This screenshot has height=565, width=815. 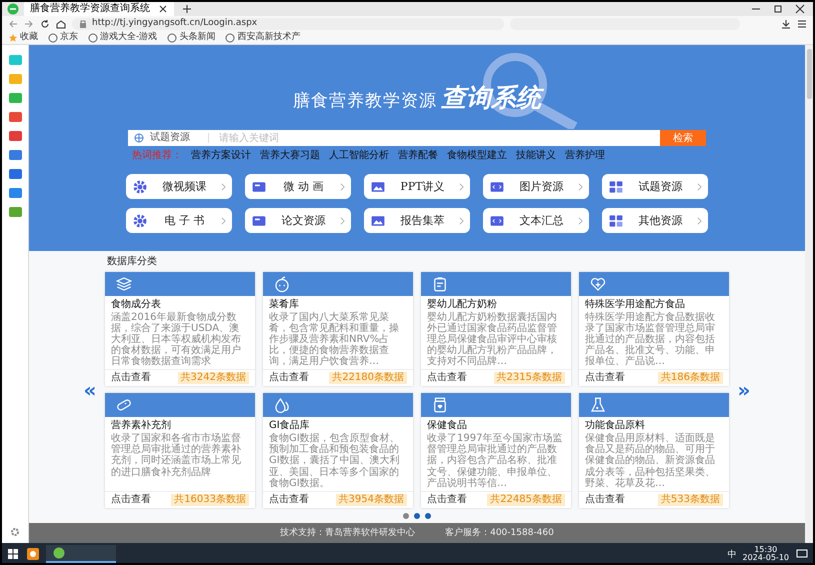 I want to click on star-app-icon, so click(x=33, y=554).